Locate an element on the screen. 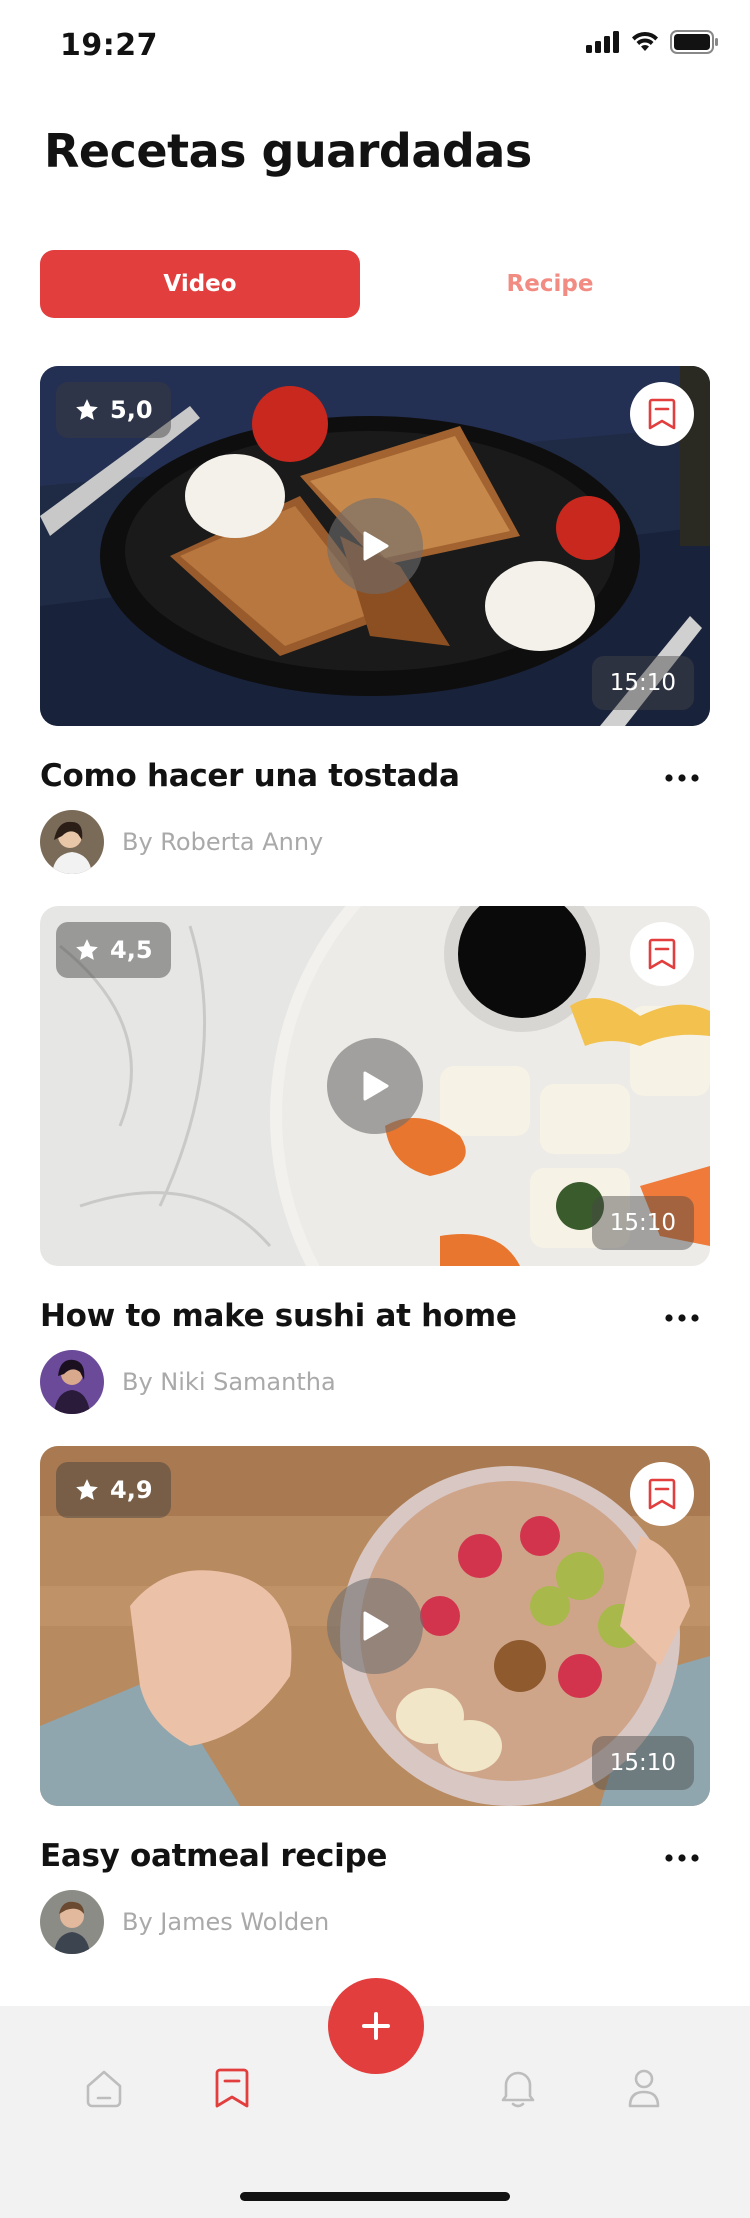 Image resolution: width=750 pixels, height=2218 pixels. nav-home is located at coordinates (104, 2088).